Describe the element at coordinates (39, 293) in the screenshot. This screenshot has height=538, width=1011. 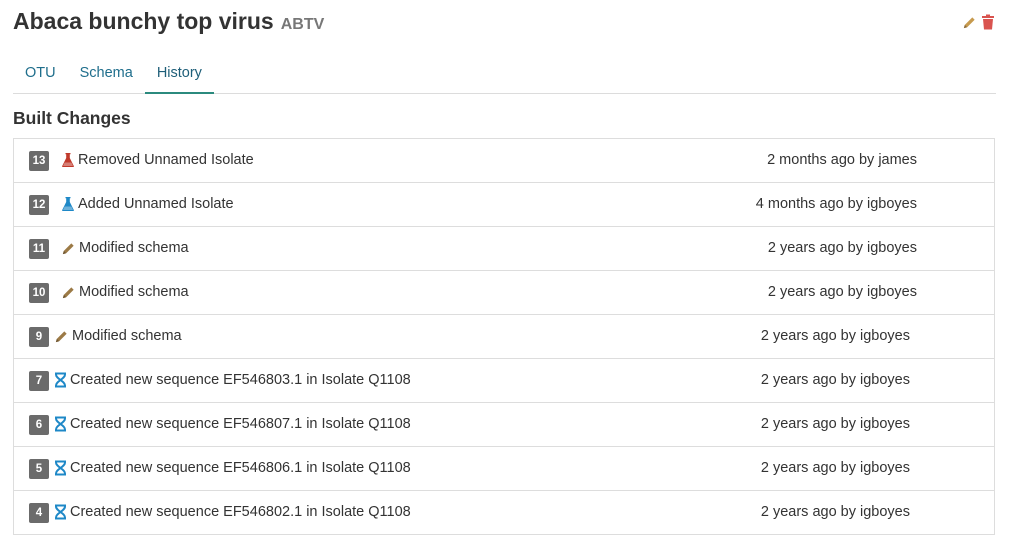
I see `change-index-badge: 10` at that location.